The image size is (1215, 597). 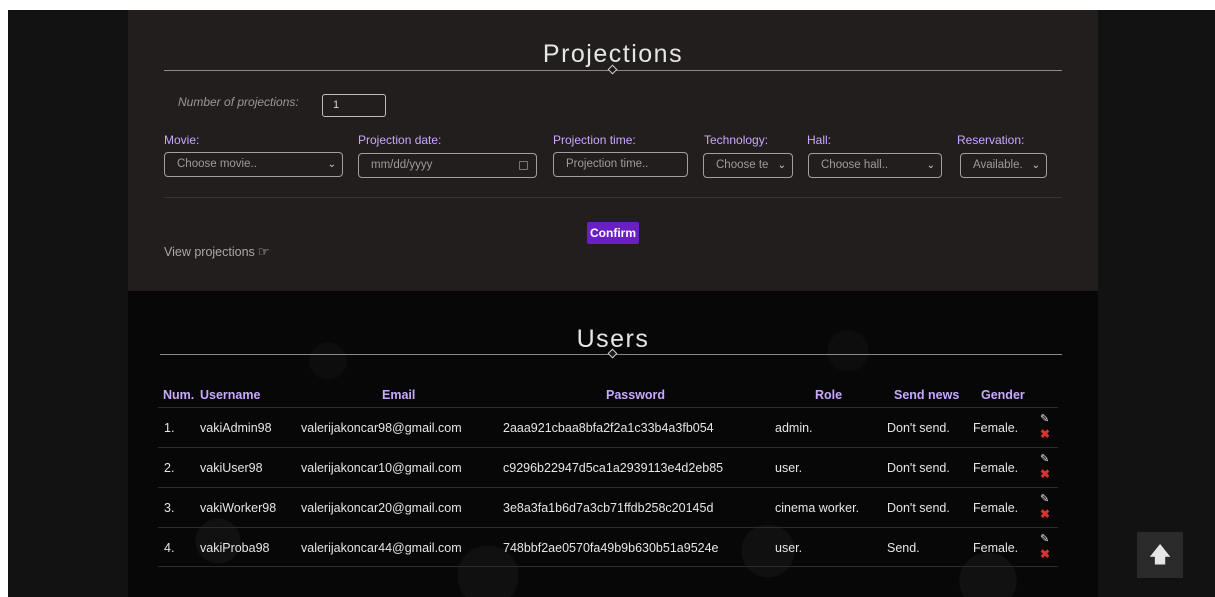 What do you see at coordinates (235, 548) in the screenshot?
I see `cell-username: vakiProba98` at bounding box center [235, 548].